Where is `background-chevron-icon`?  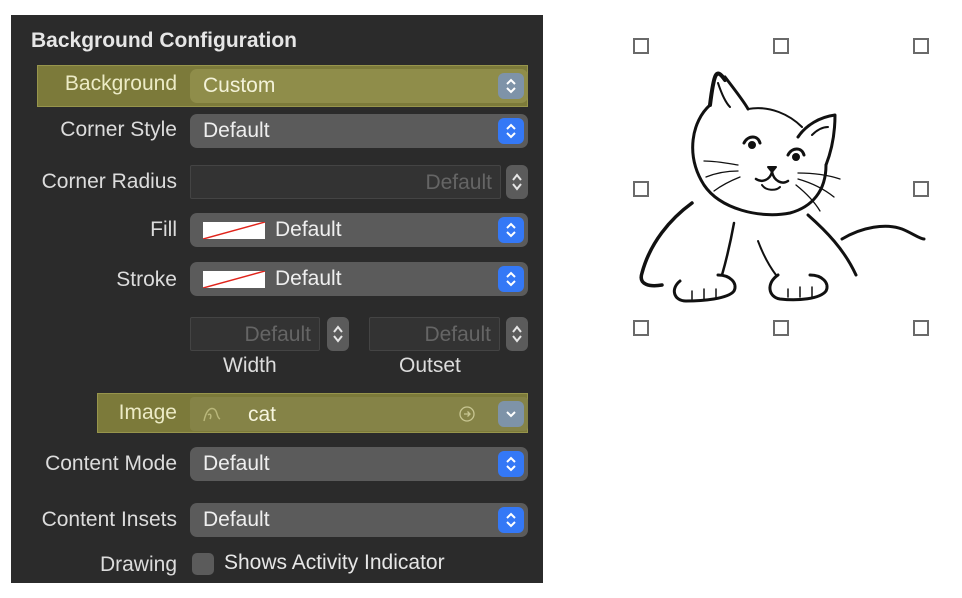
background-chevron-icon is located at coordinates (511, 86).